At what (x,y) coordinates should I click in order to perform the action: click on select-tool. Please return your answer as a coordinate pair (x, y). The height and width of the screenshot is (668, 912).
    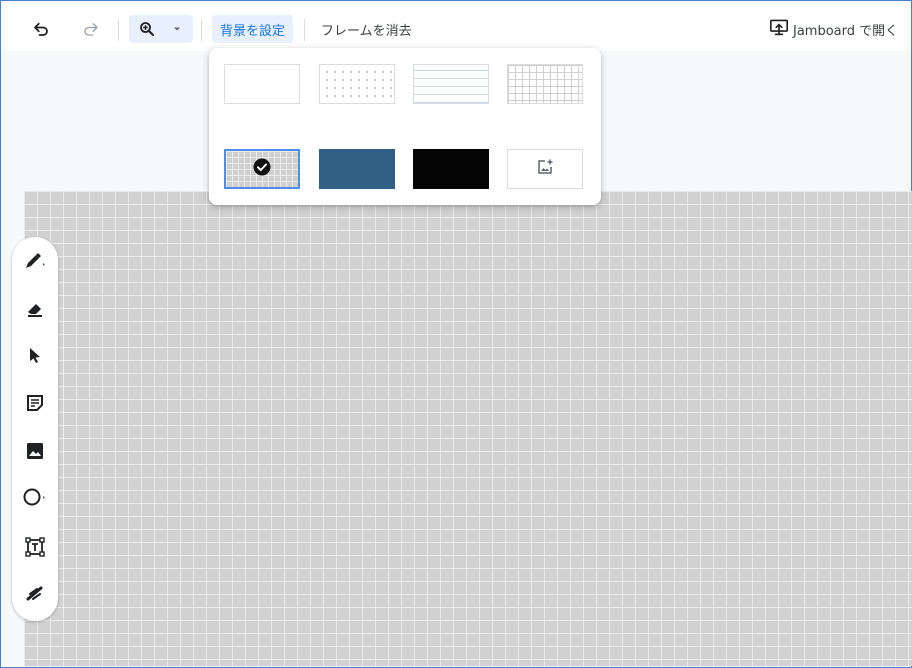
    Looking at the image, I should click on (35, 357).